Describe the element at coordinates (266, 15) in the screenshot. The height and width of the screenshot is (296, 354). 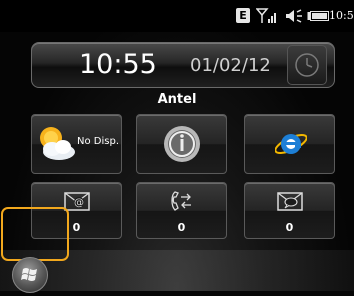
I see `signal-strength-icon` at that location.